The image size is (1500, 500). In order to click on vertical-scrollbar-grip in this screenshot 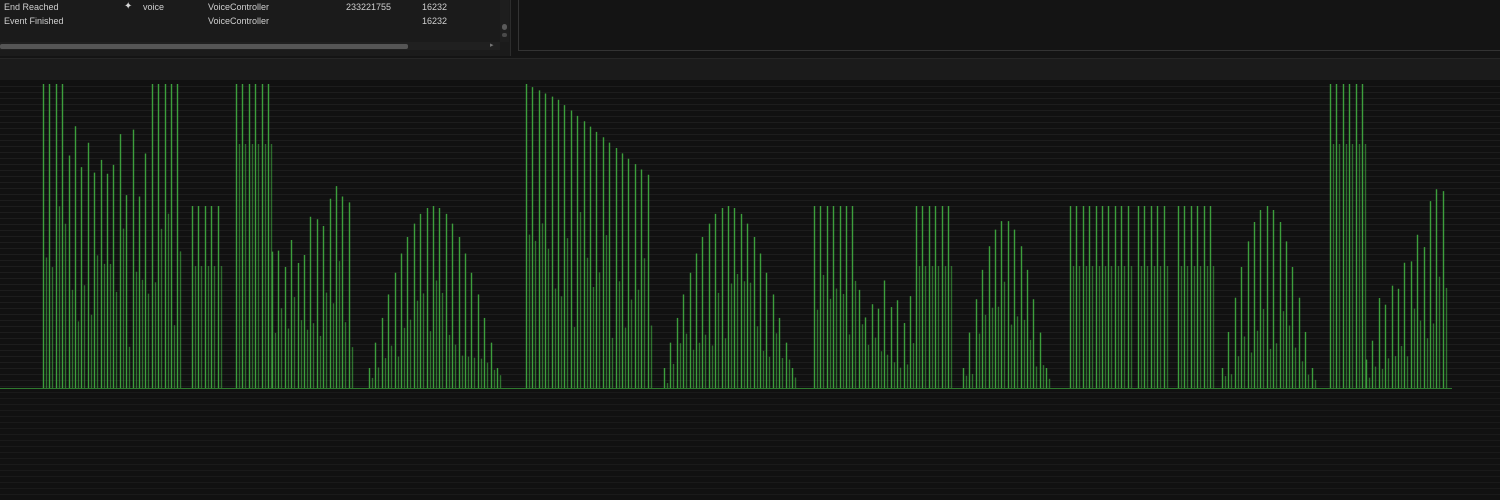, I will do `click(504, 35)`.